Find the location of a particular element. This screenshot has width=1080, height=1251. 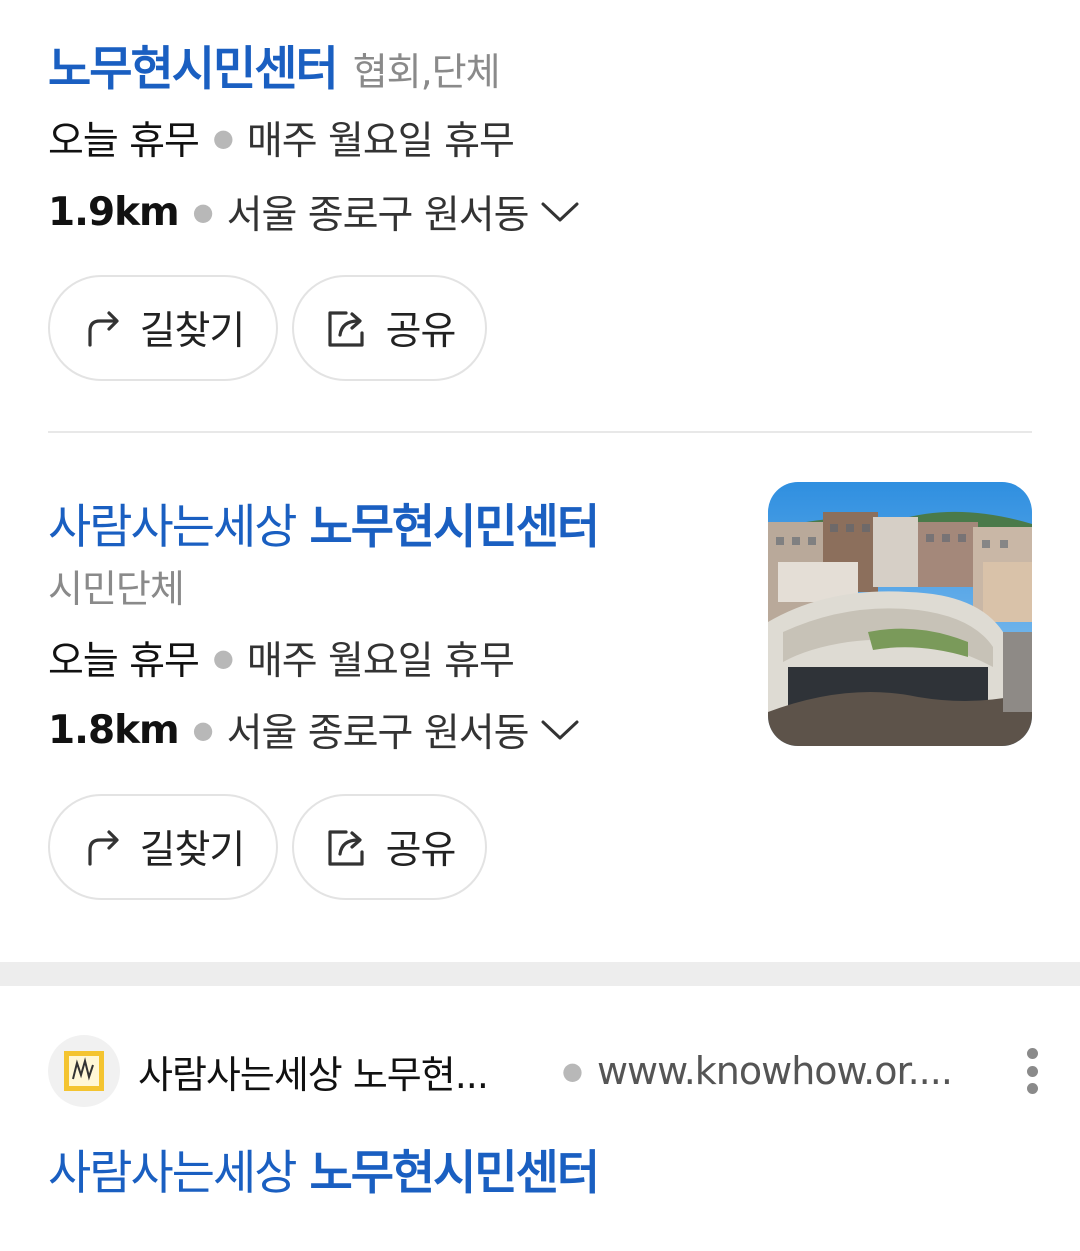

more-vertical-icon is located at coordinates (1032, 1071).